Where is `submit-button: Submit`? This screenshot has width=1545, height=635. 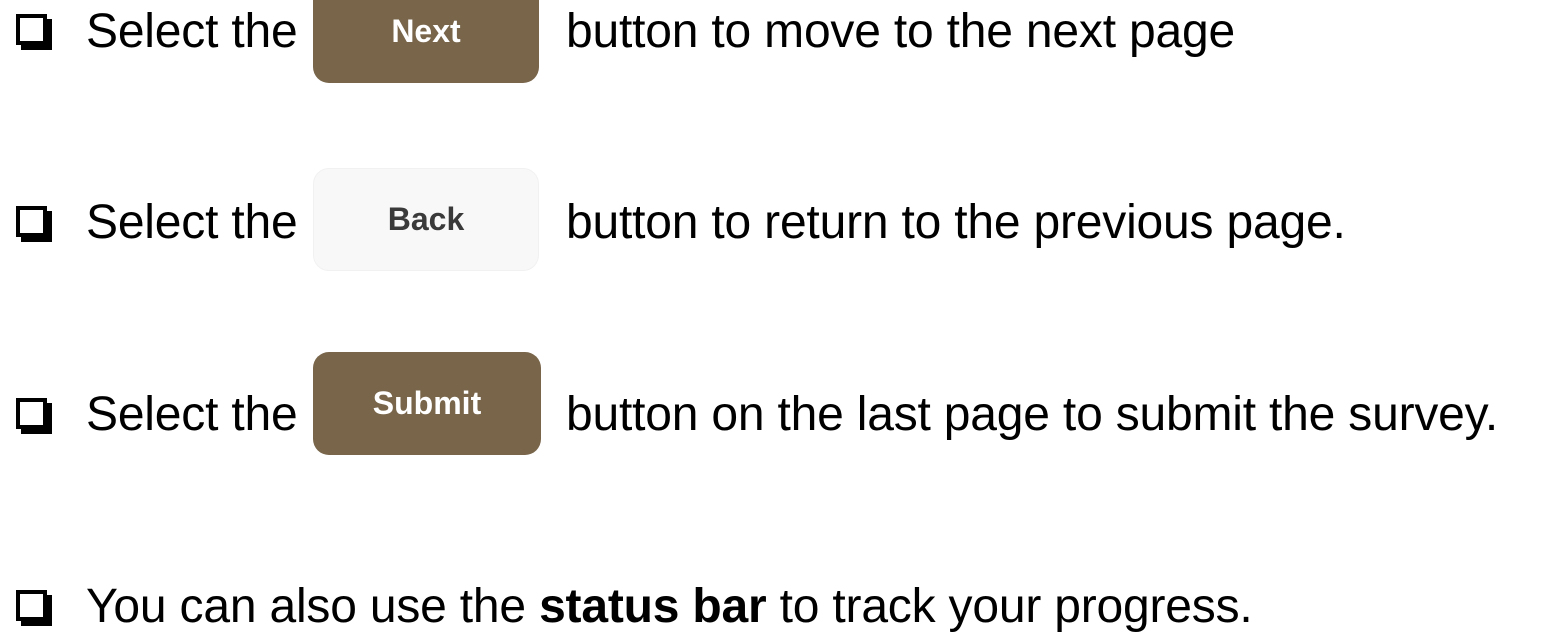 submit-button: Submit is located at coordinates (427, 403).